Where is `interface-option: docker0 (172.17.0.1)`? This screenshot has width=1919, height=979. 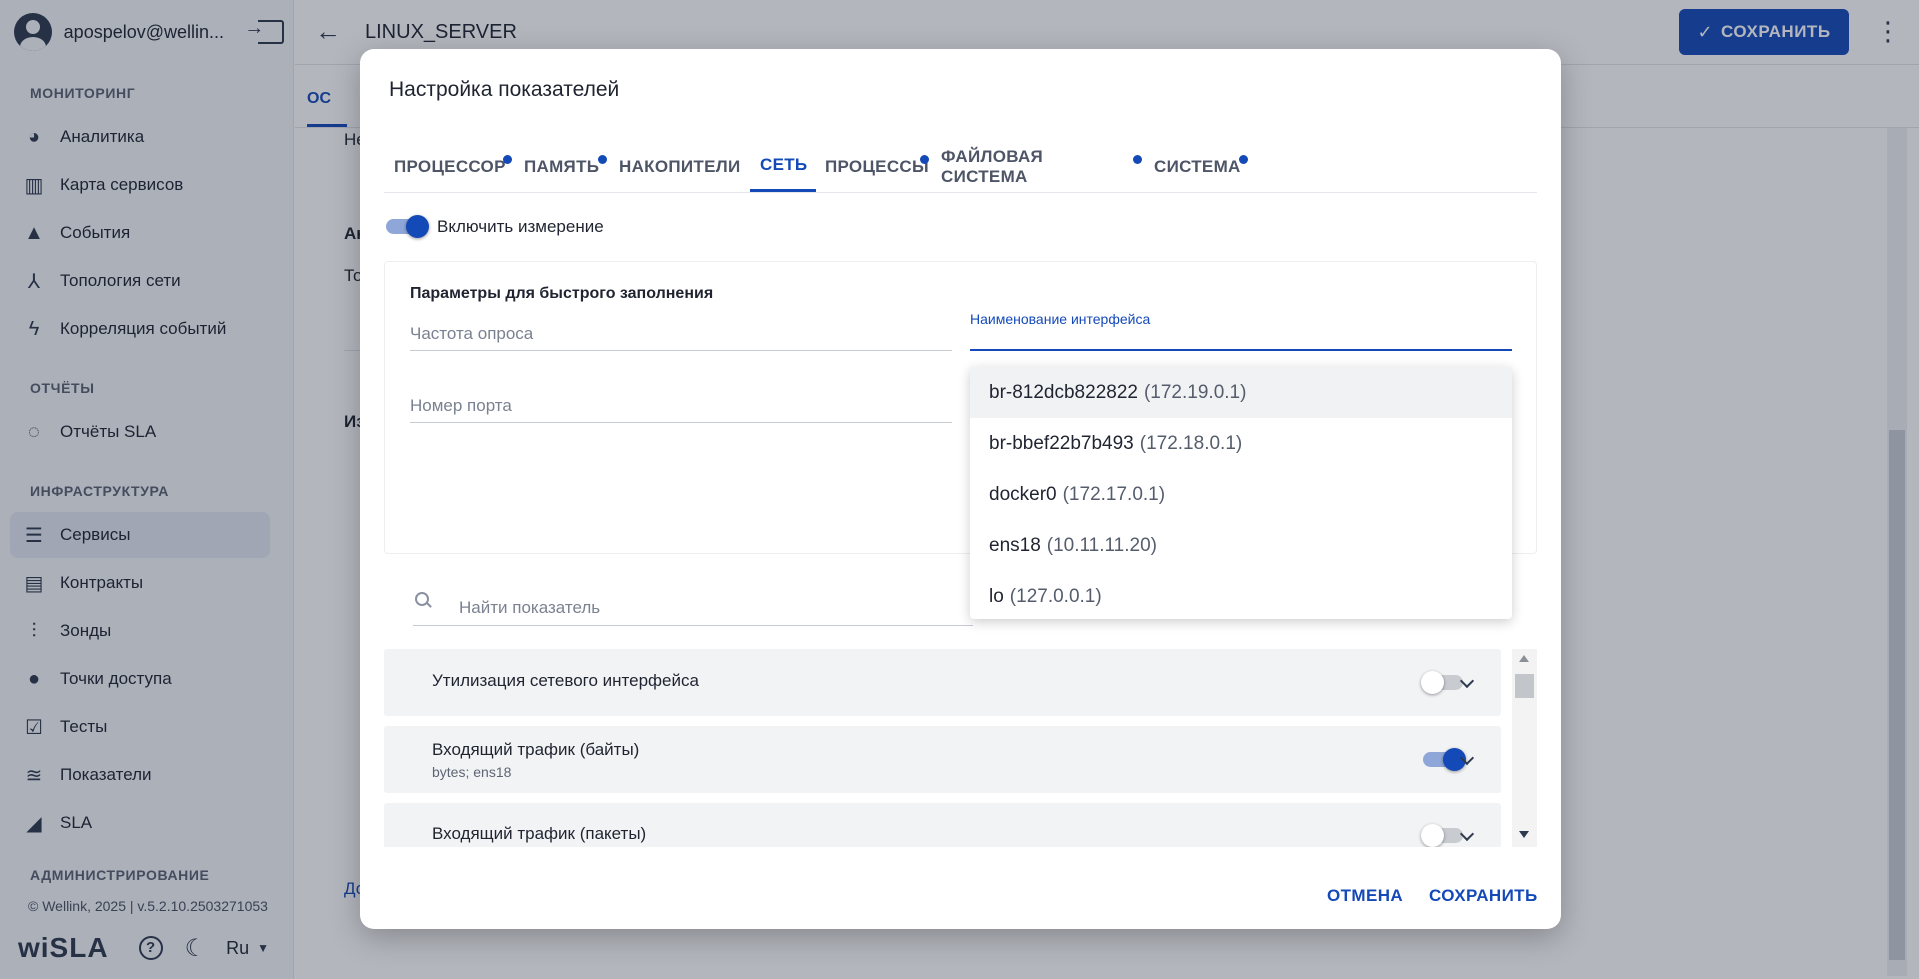
interface-option: docker0 (172.17.0.1) is located at coordinates (1241, 494).